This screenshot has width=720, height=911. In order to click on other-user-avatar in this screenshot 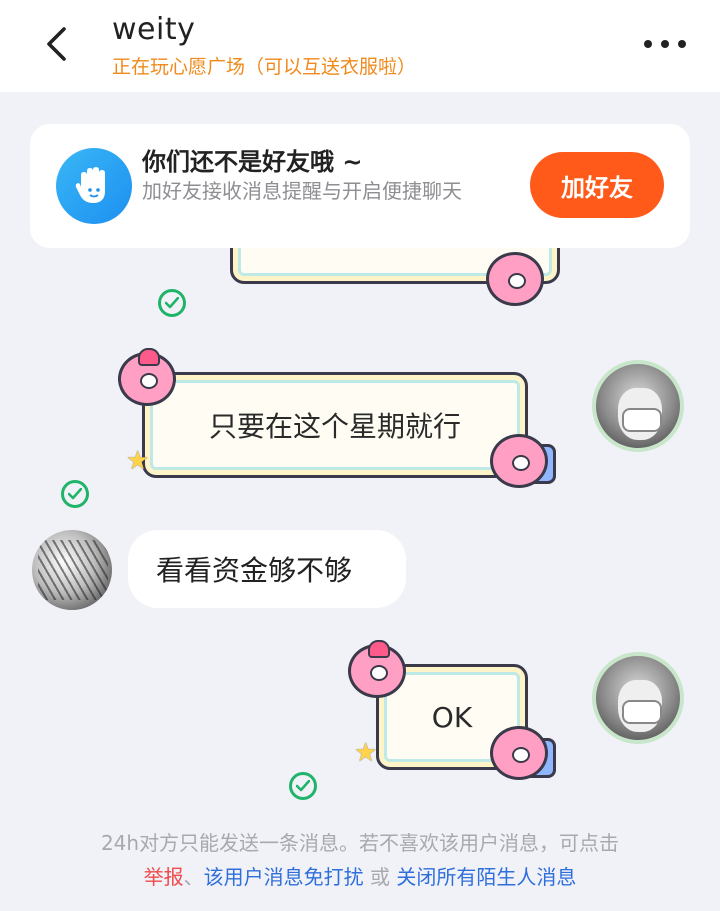, I will do `click(72, 570)`.